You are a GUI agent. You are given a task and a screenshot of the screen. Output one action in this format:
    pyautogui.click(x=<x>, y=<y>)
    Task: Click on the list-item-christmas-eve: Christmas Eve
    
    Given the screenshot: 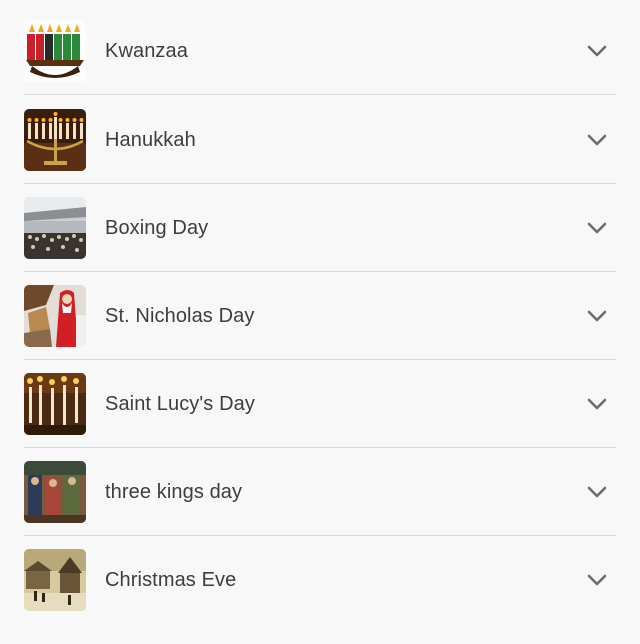 What is the action you would take?
    pyautogui.click(x=320, y=580)
    